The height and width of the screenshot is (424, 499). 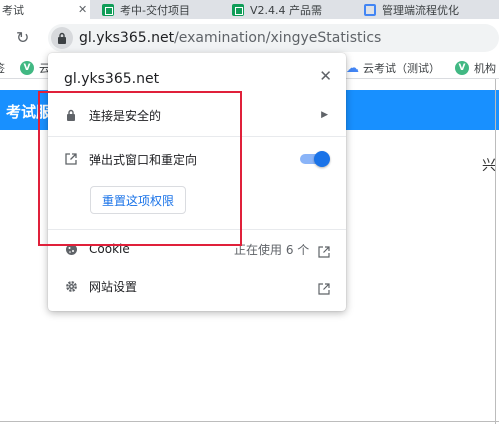 What do you see at coordinates (197, 249) in the screenshot?
I see `cookie-row: Cookie 正在使用 6 个` at bounding box center [197, 249].